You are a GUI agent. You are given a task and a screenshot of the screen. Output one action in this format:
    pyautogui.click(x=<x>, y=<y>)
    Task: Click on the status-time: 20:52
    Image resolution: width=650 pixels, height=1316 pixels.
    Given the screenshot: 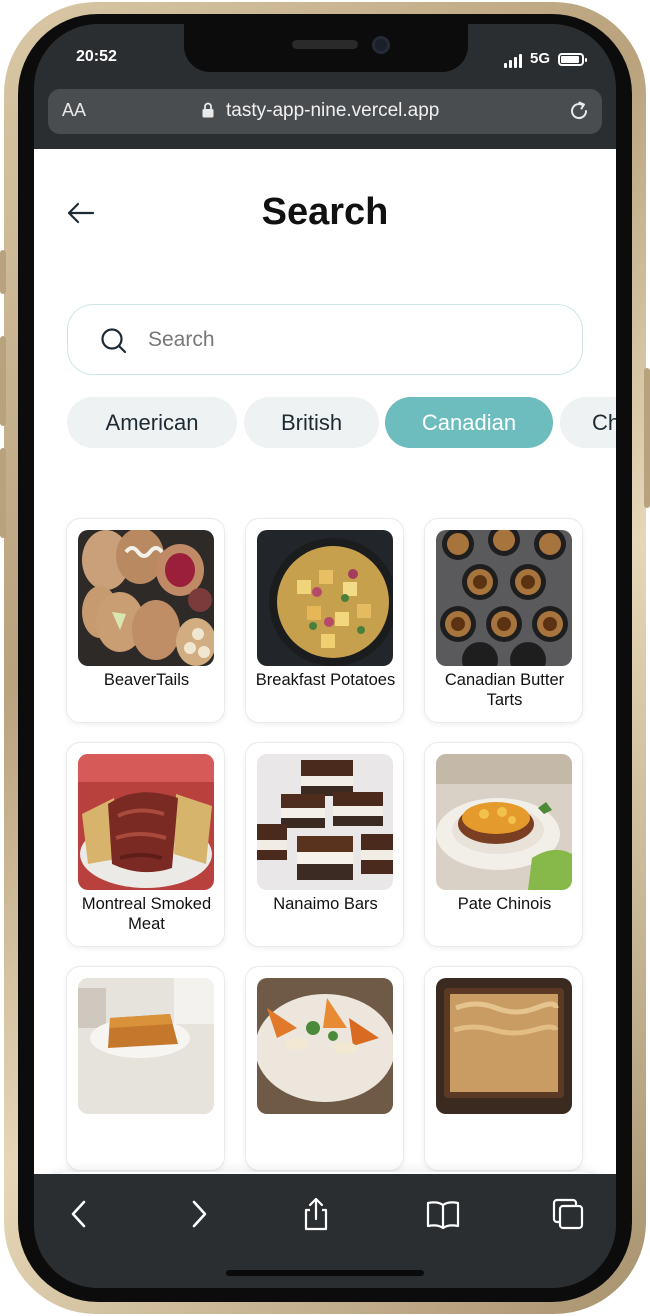 What is the action you would take?
    pyautogui.click(x=96, y=56)
    